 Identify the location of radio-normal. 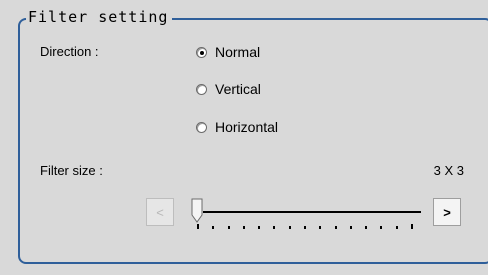
(201, 52).